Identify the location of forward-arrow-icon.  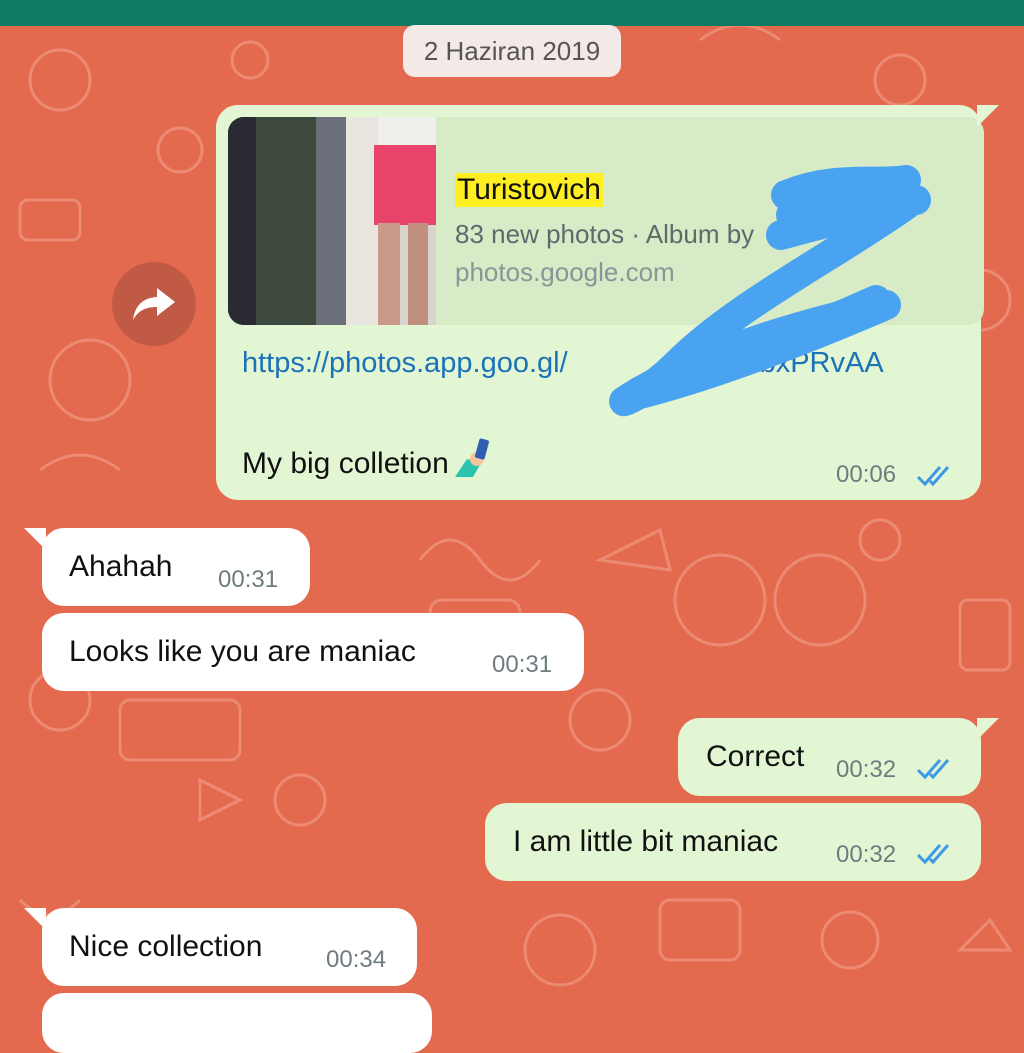
(154, 304).